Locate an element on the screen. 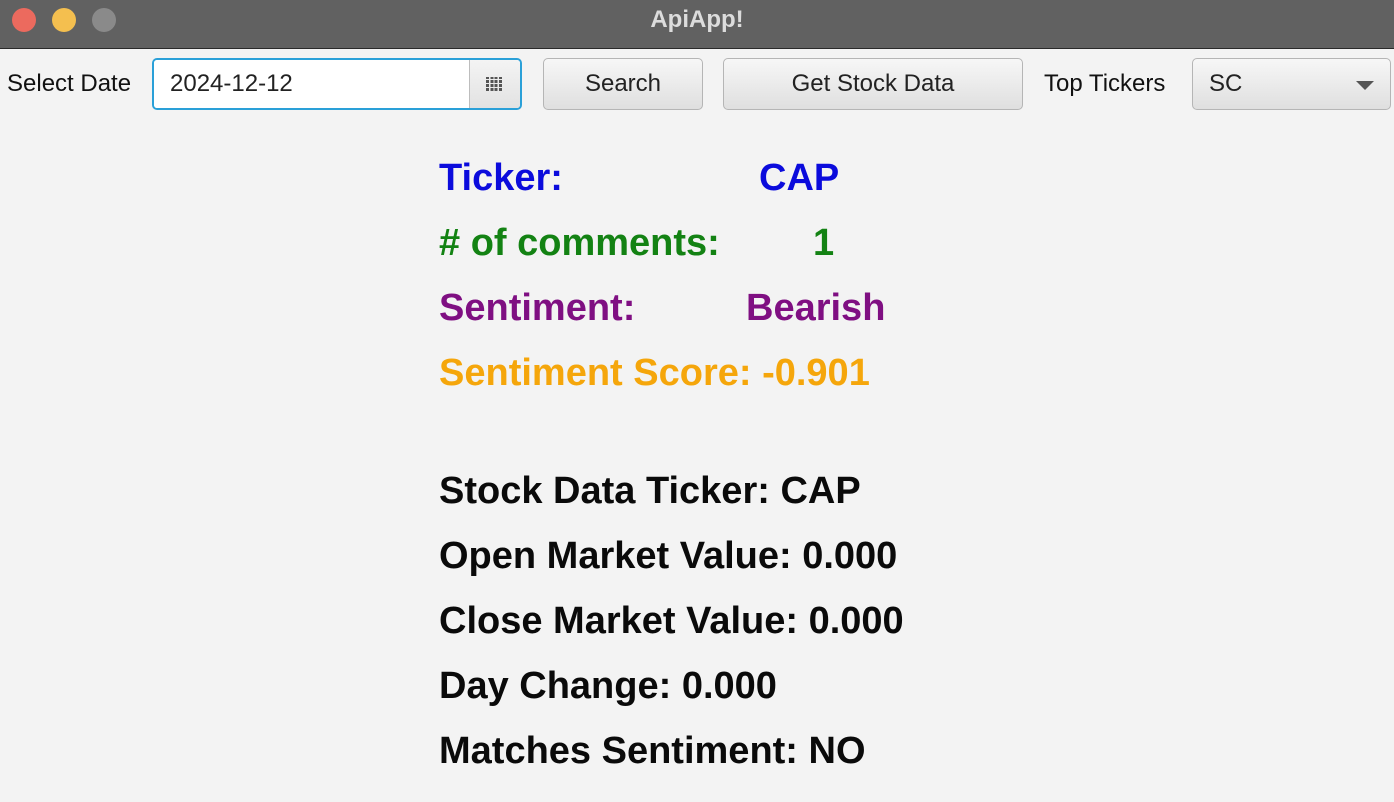 This screenshot has width=1394, height=802. calendar-icon is located at coordinates (494, 84).